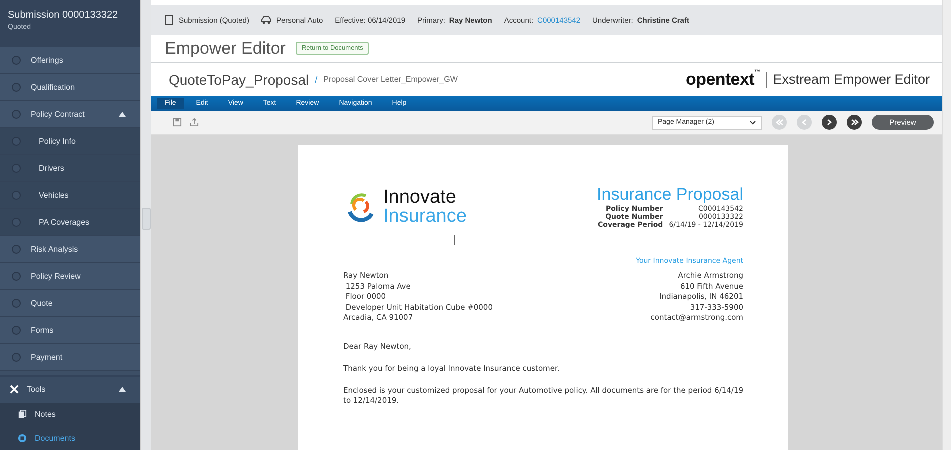  Describe the element at coordinates (70, 250) in the screenshot. I see `sidebar-item: Risk Analysis` at that location.